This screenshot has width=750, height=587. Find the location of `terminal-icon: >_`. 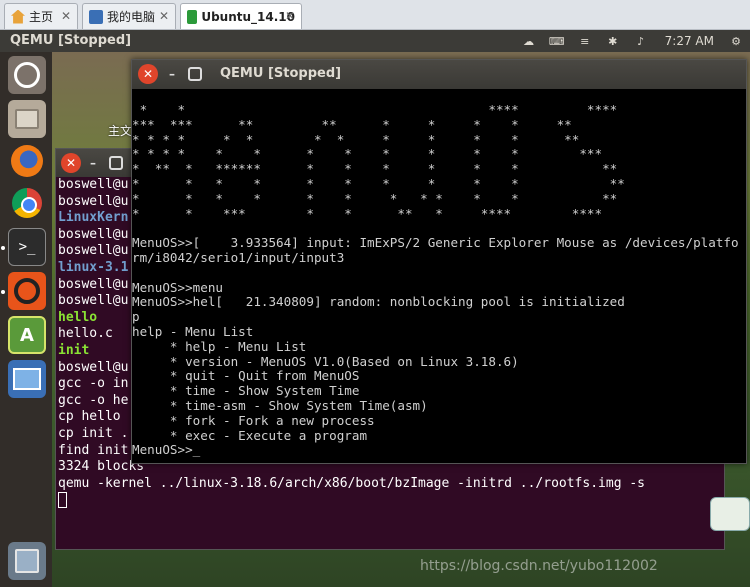

terminal-icon: >_ is located at coordinates (27, 247).